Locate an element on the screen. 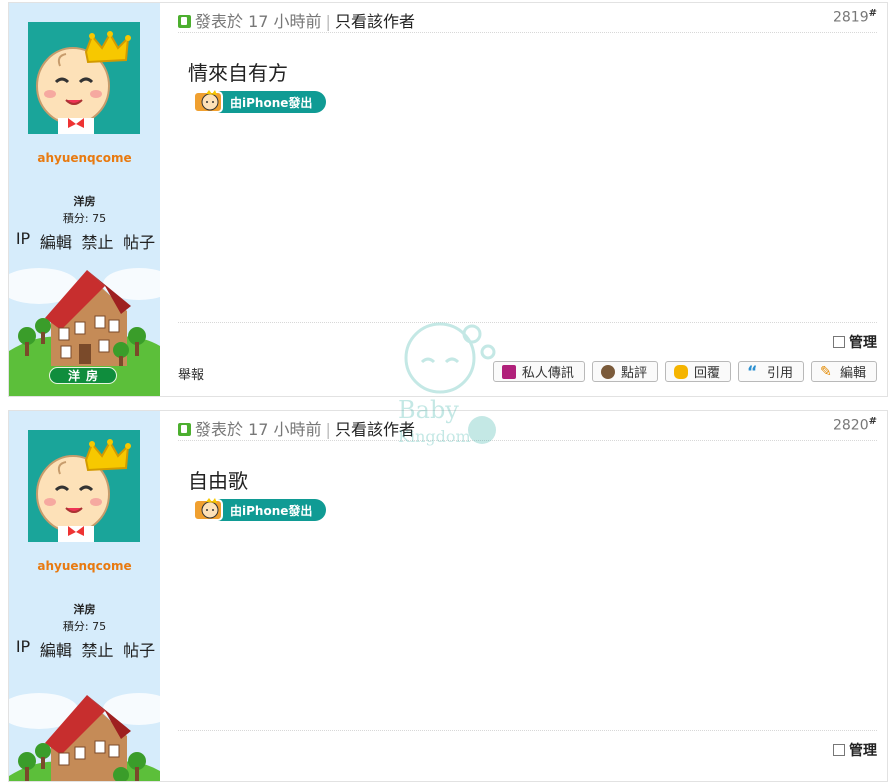 The height and width of the screenshot is (782, 891). post-content: 自由歌 is located at coordinates (218, 481).